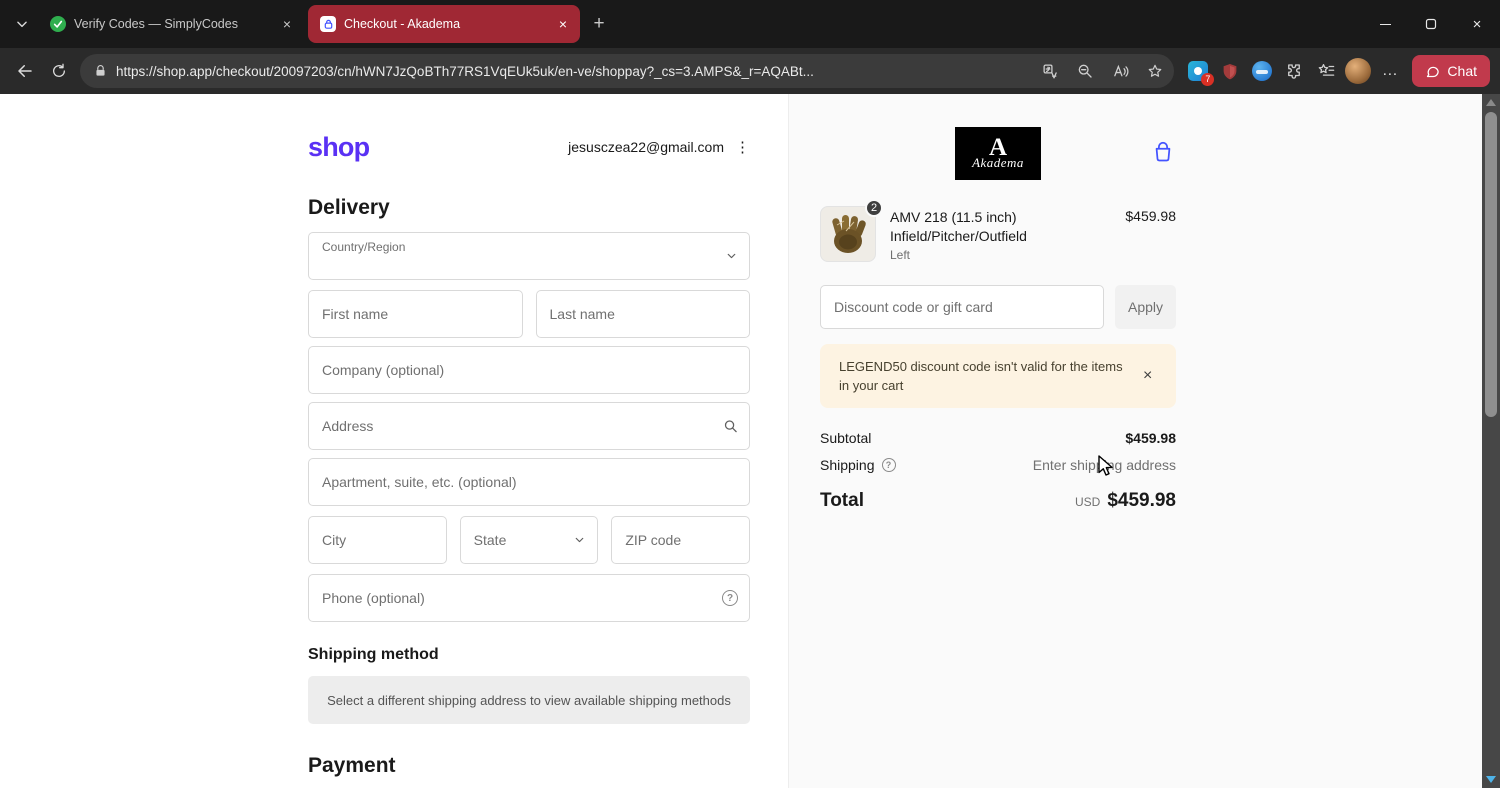  Describe the element at coordinates (1087, 502) in the screenshot. I see `total-currency: USD` at that location.